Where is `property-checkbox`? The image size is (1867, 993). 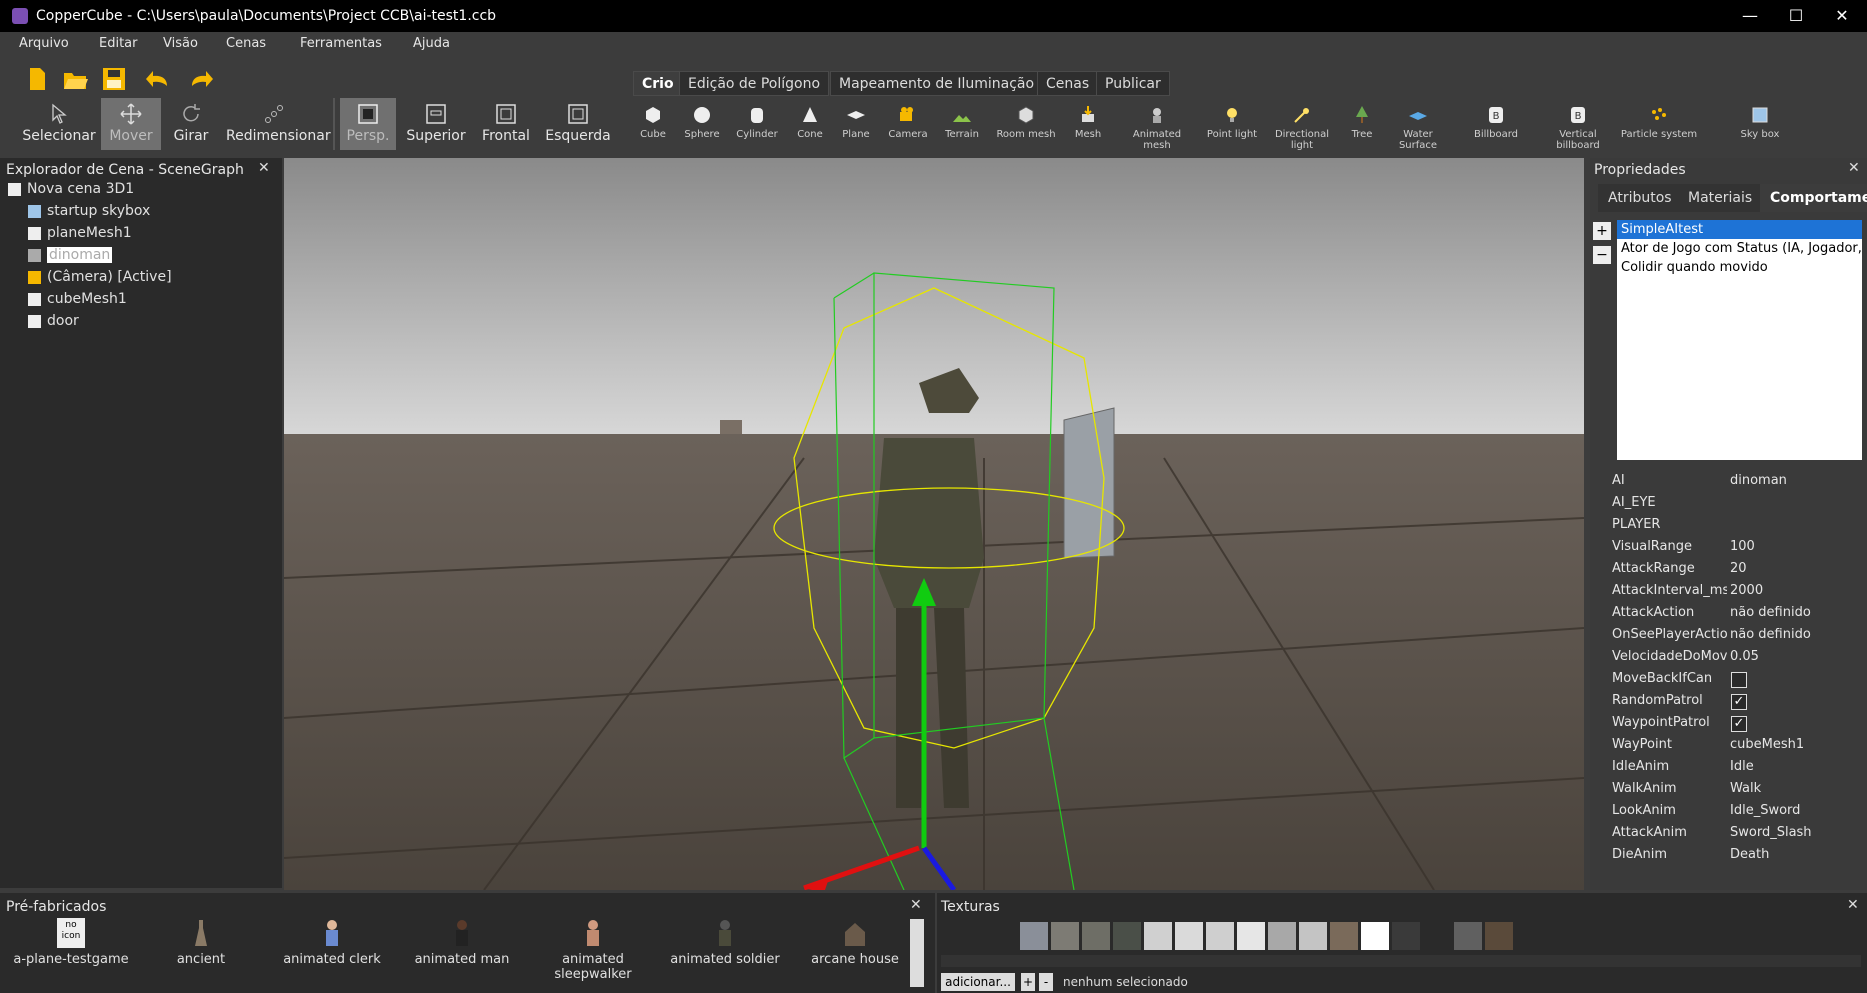
property-checkbox is located at coordinates (1739, 680).